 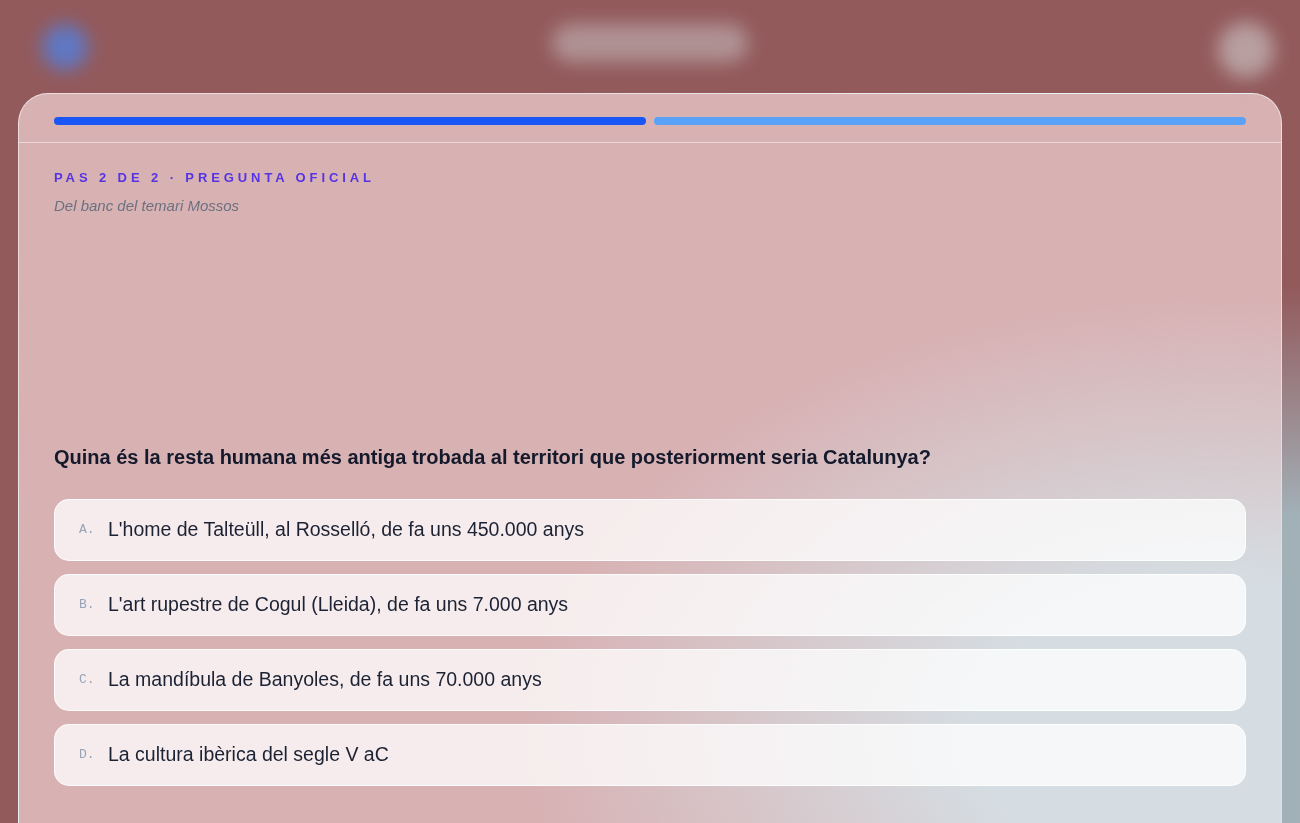 I want to click on answer-option: A. L'home de Talteüll, al Rosselló, de fa uns 450.000 anys, so click(x=650, y=530).